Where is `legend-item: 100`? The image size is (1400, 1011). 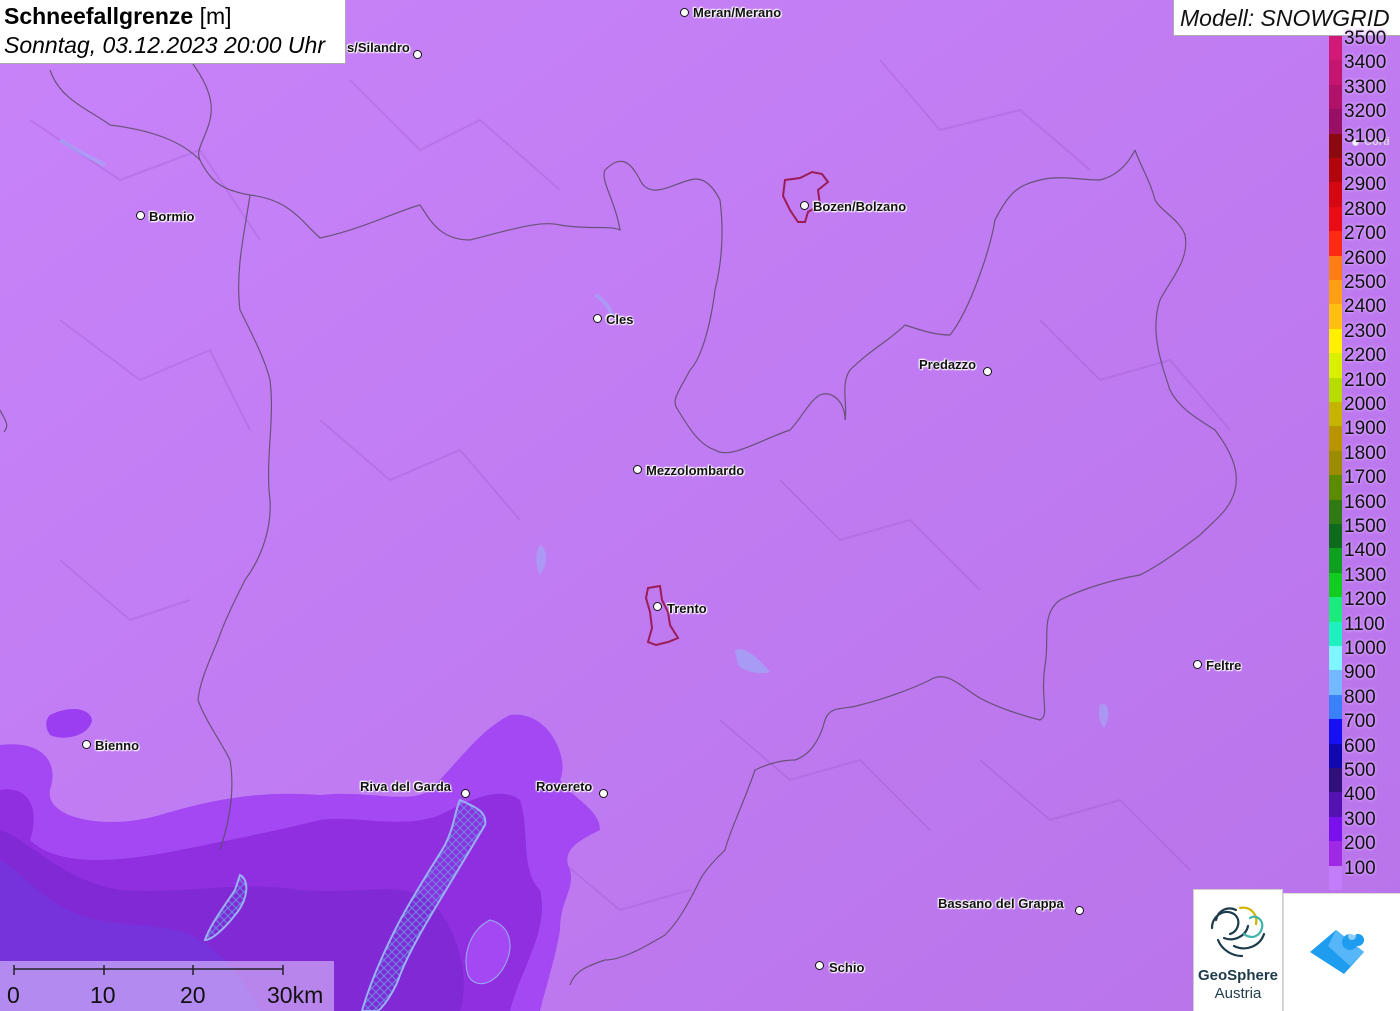
legend-item: 100 is located at coordinates (1364, 873).